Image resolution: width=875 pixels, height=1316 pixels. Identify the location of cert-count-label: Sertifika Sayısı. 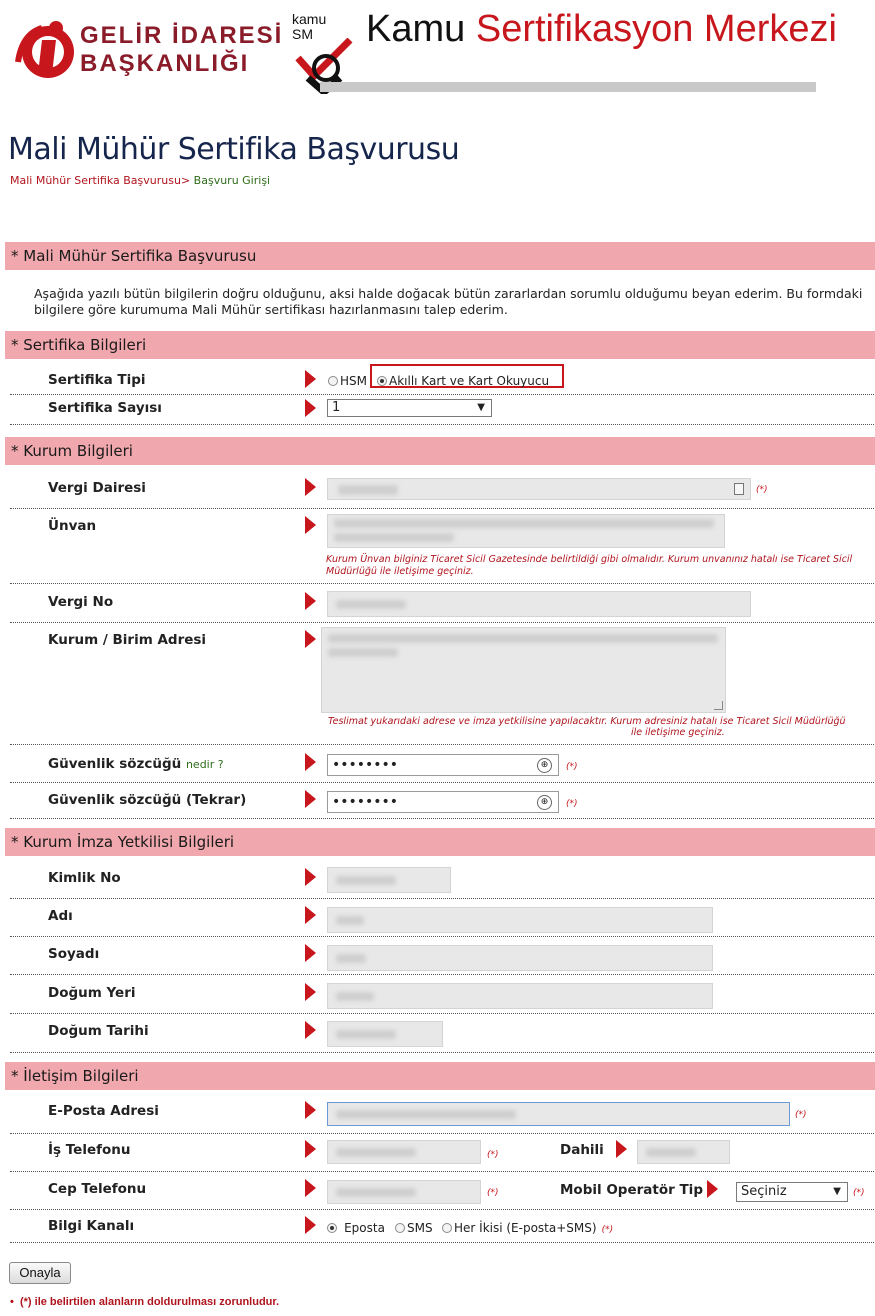
(105, 408).